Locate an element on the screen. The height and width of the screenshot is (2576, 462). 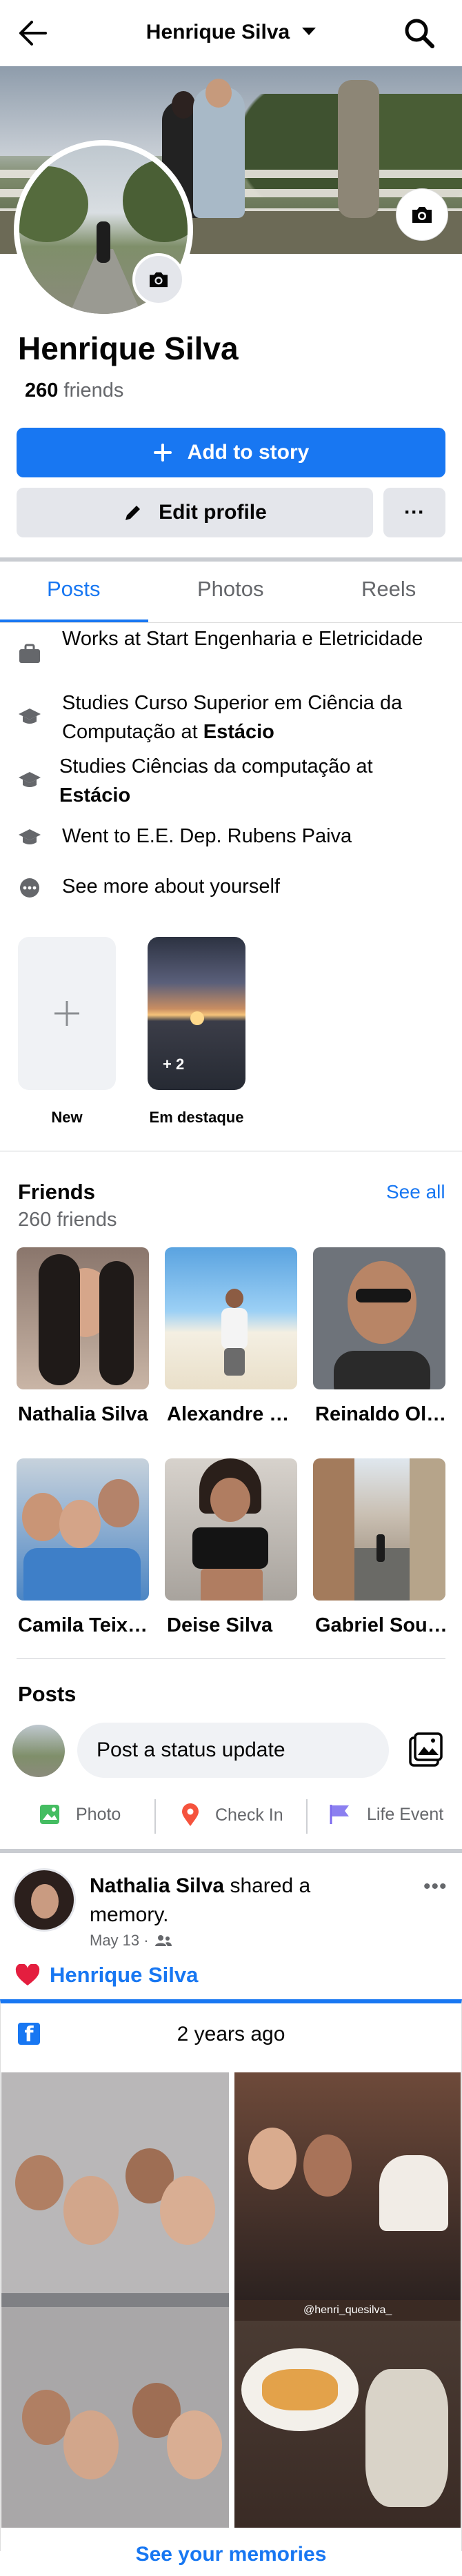
friend-name: Gabriel Souza is located at coordinates (381, 1625).